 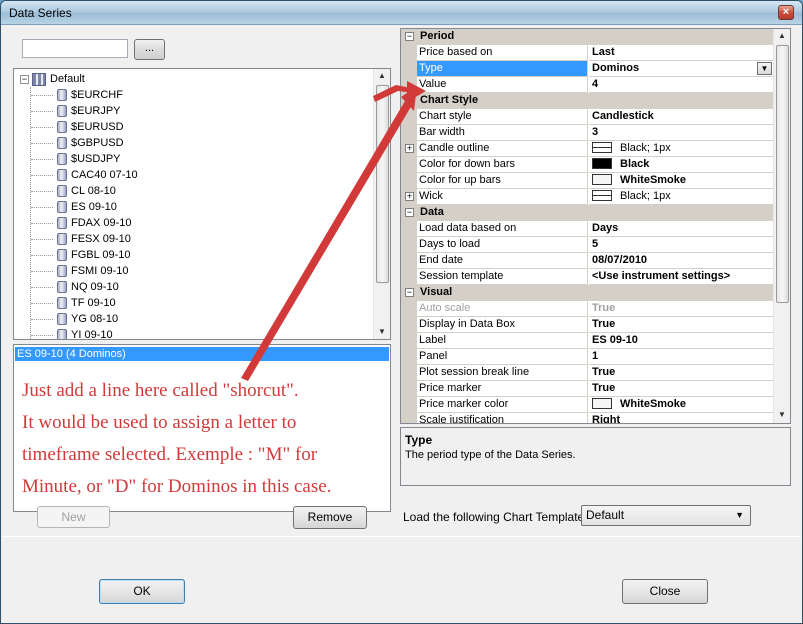 I want to click on property-value: Candlestick, so click(x=681, y=117).